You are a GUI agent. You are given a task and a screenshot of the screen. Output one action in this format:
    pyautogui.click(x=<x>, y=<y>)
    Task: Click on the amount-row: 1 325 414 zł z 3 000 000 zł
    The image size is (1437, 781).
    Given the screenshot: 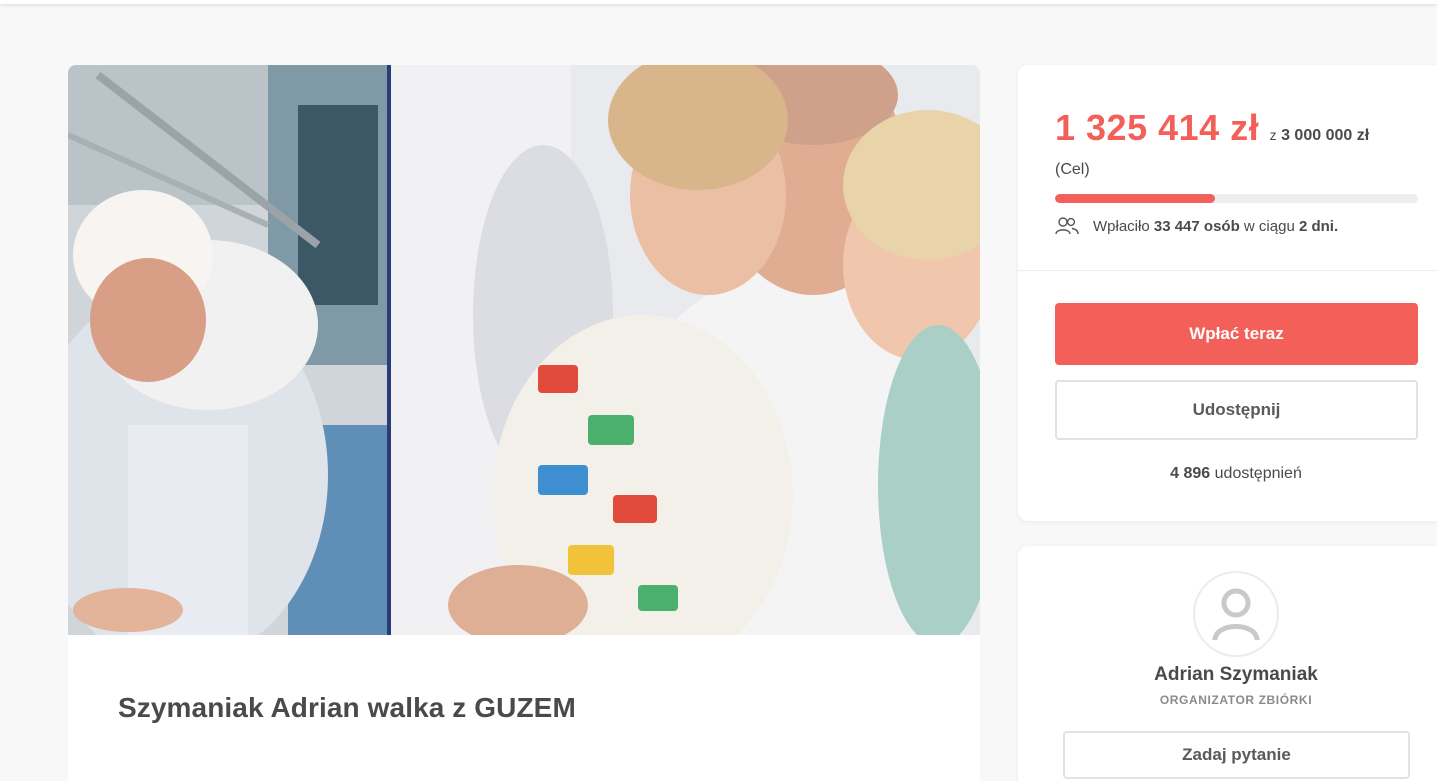 What is the action you would take?
    pyautogui.click(x=1212, y=128)
    